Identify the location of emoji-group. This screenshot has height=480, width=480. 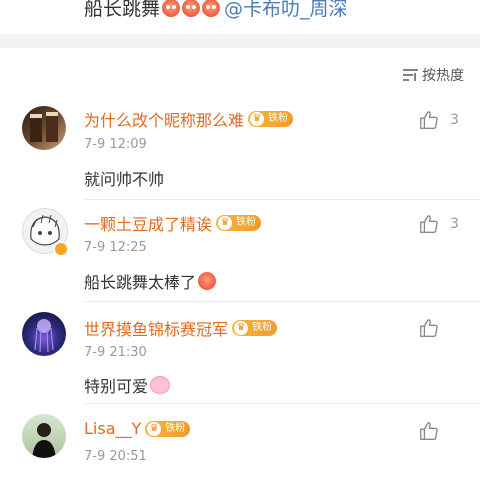
(192, 8).